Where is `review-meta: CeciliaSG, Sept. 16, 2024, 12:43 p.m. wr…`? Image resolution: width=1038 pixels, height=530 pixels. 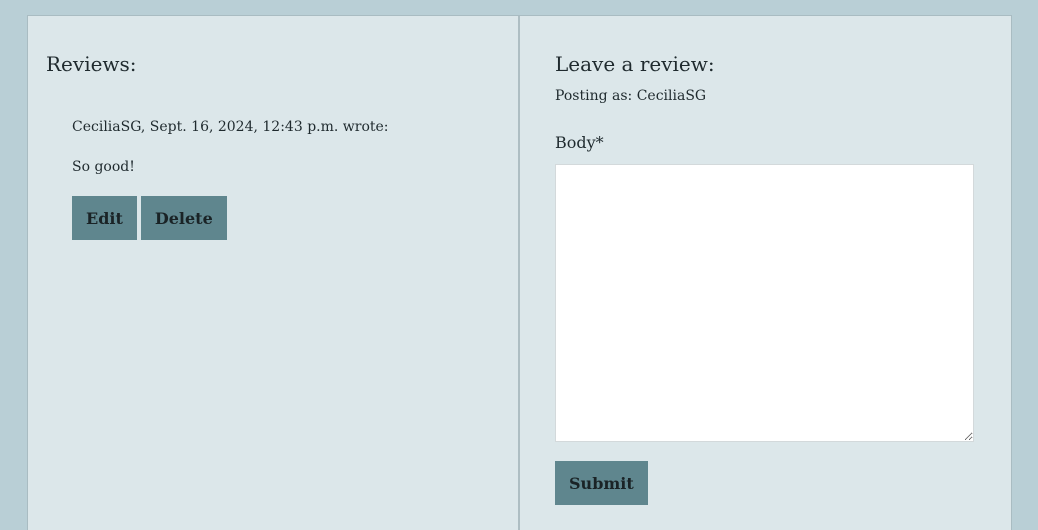 review-meta: CeciliaSG, Sept. 16, 2024, 12:43 p.m. wr… is located at coordinates (230, 127).